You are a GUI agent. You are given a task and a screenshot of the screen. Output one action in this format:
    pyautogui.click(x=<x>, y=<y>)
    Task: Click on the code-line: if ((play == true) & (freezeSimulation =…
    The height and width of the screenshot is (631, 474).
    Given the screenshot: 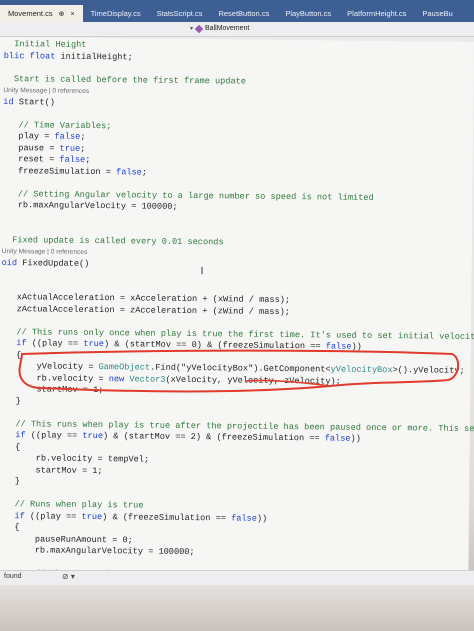 What is the action you would take?
    pyautogui.click(x=133, y=518)
    